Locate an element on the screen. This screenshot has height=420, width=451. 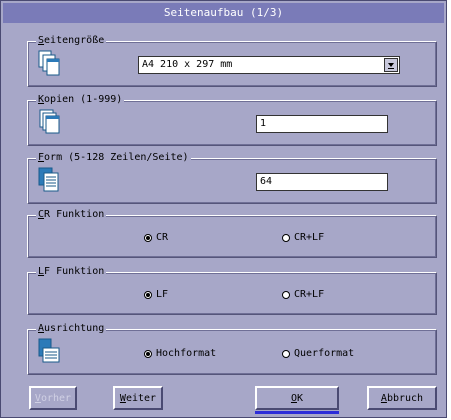
cr-lf-option-radio: CR+LF is located at coordinates (303, 237).